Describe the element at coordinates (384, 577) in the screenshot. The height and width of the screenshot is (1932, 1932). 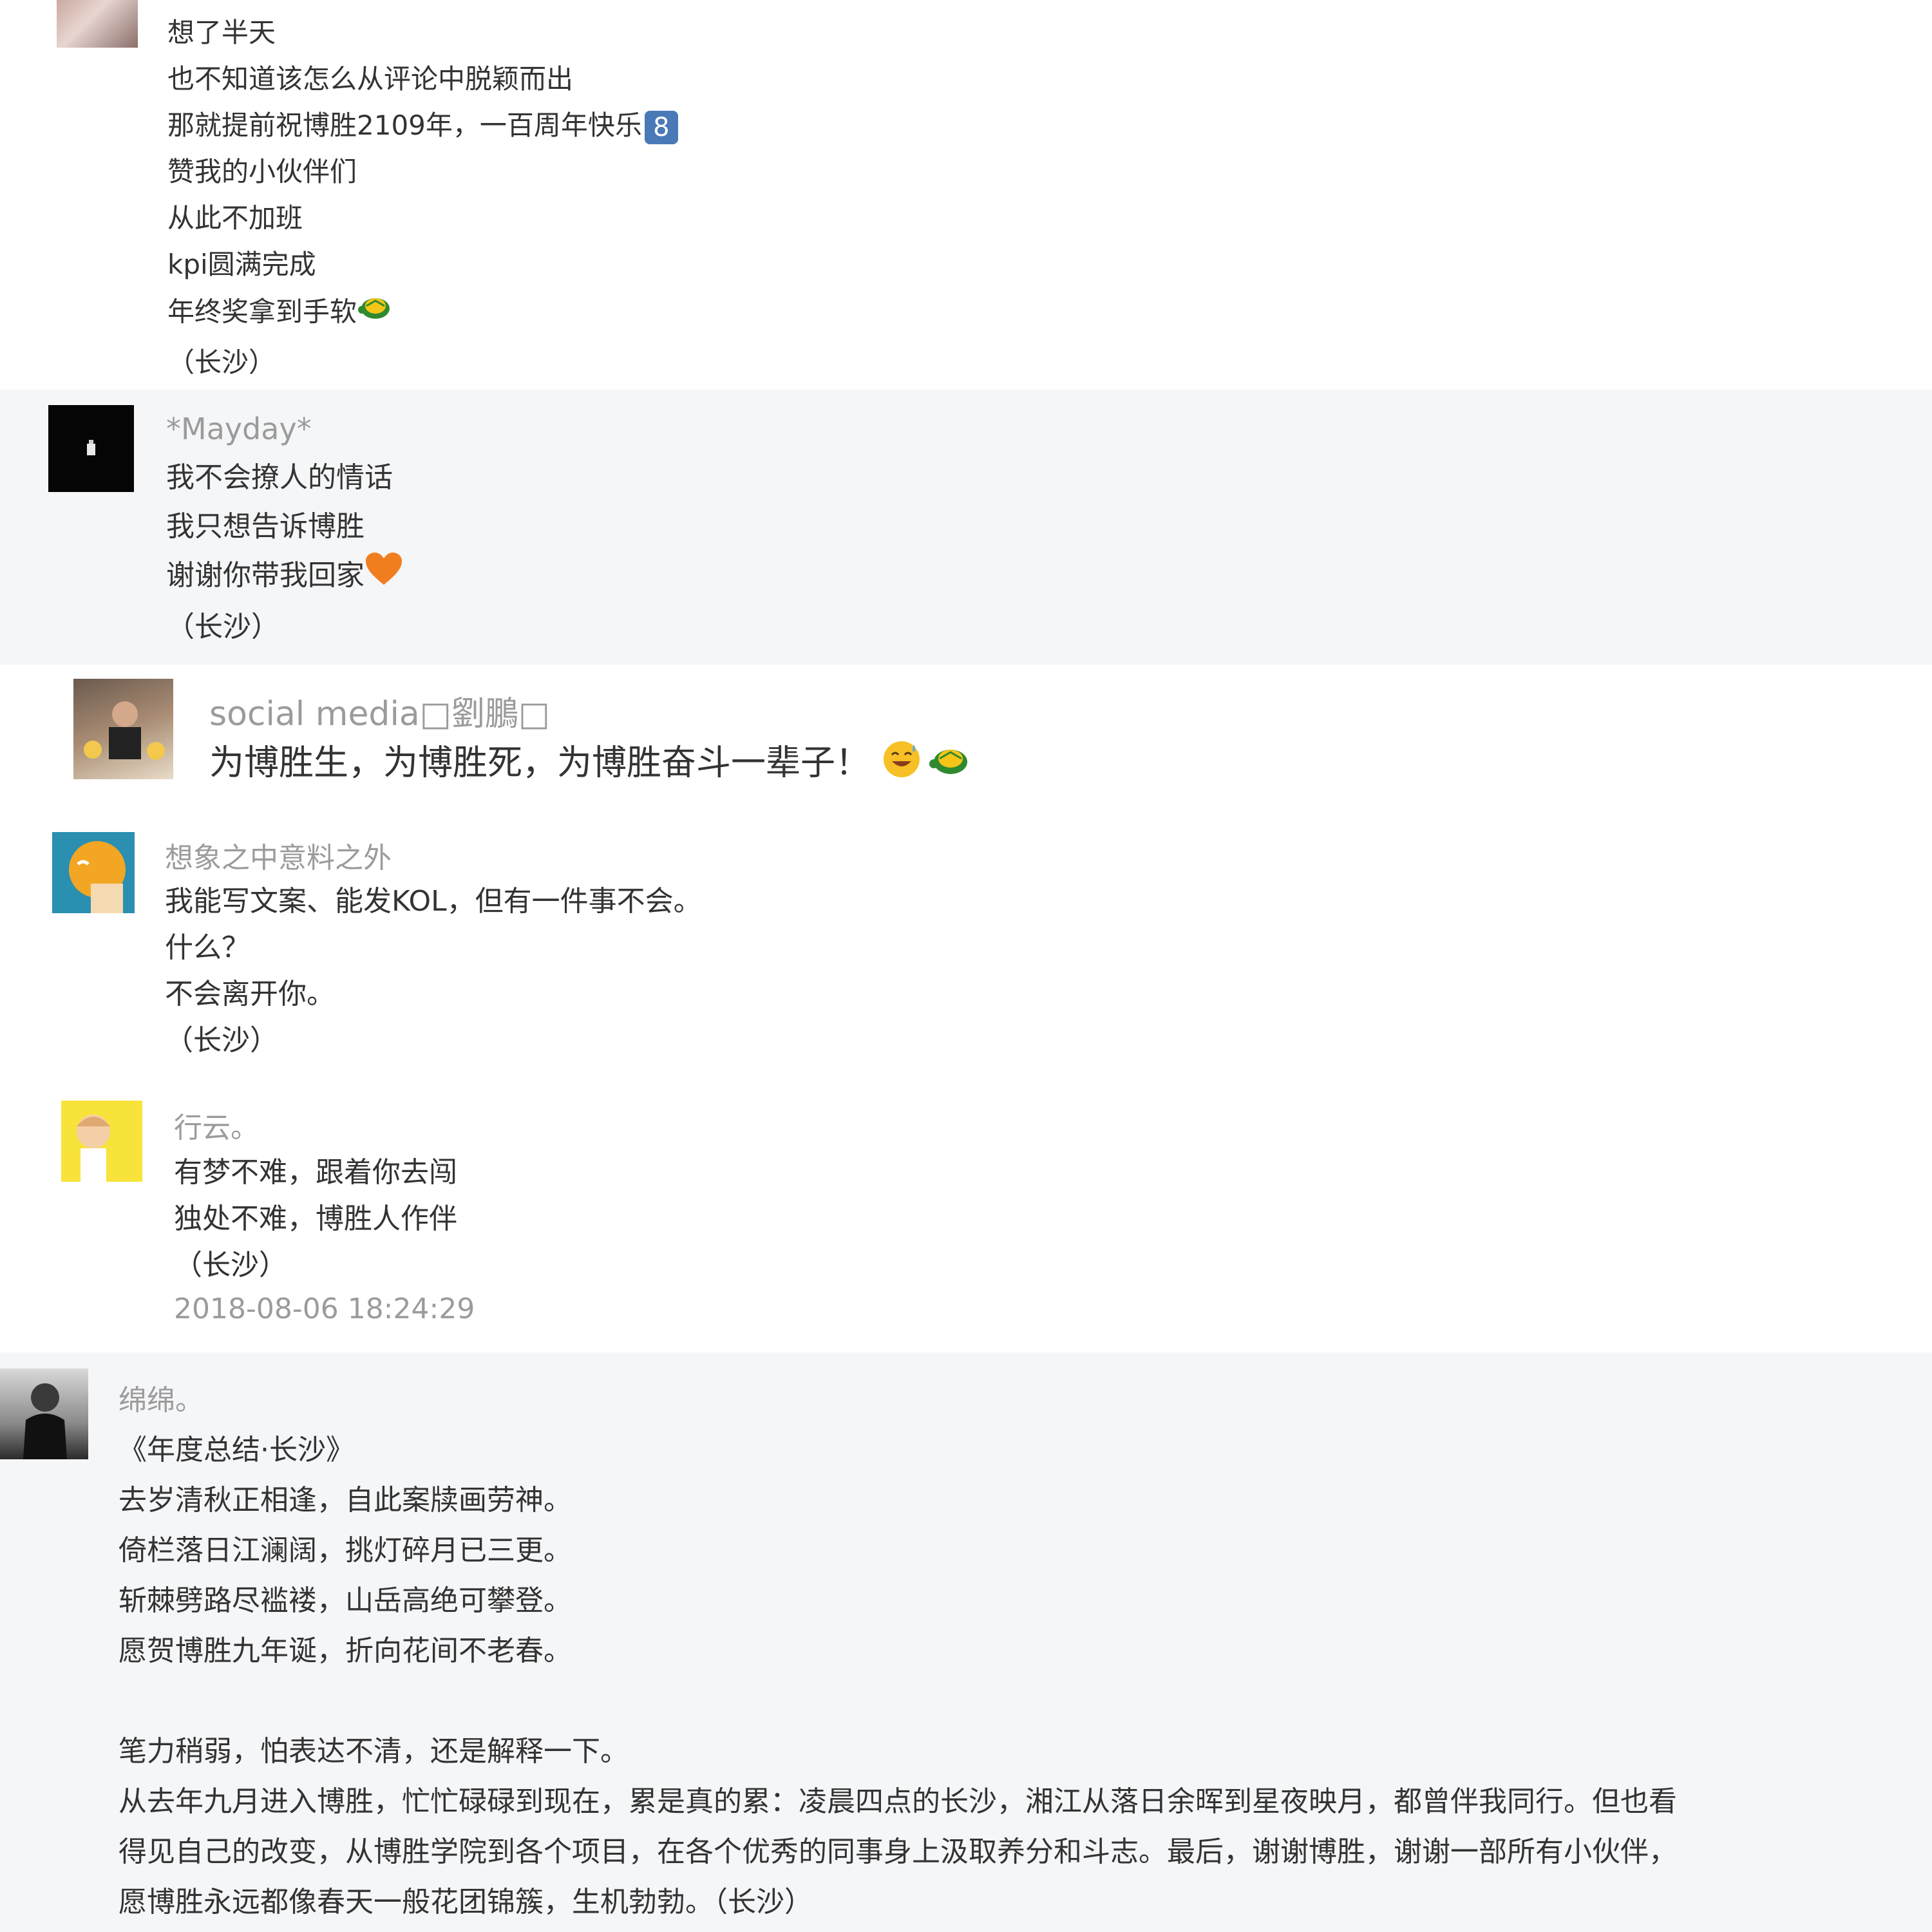
I see `orange-heart-icon` at that location.